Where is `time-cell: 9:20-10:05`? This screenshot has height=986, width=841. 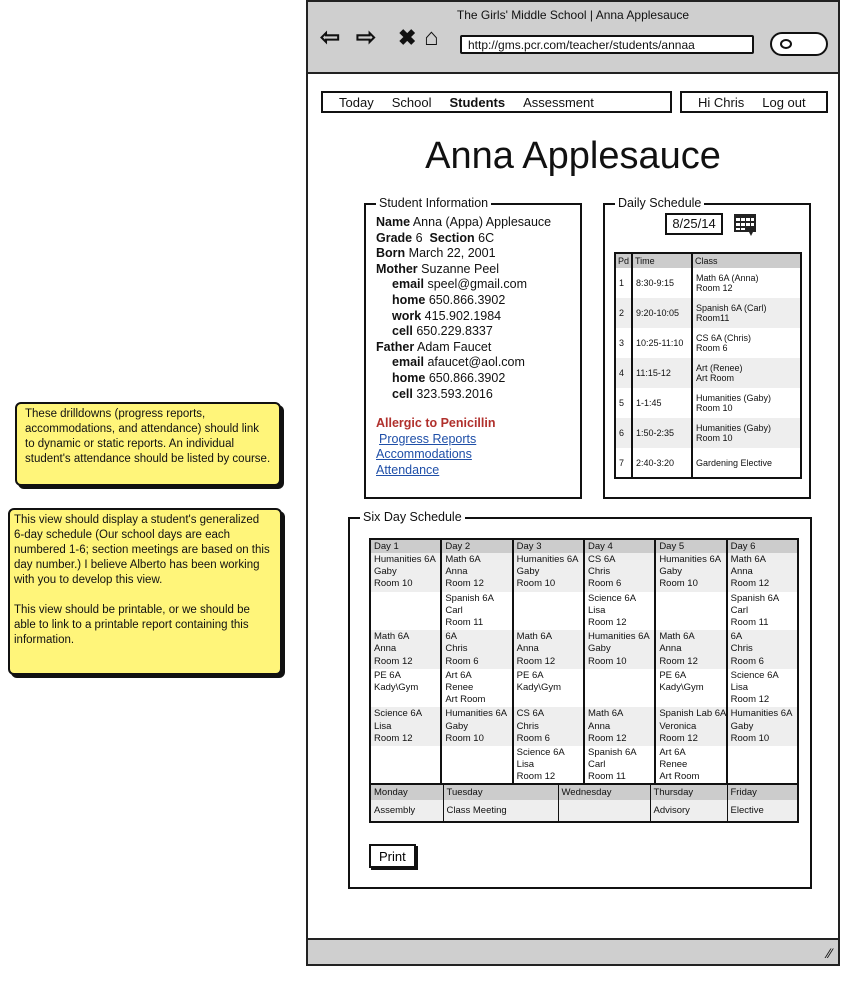 time-cell: 9:20-10:05 is located at coordinates (662, 313).